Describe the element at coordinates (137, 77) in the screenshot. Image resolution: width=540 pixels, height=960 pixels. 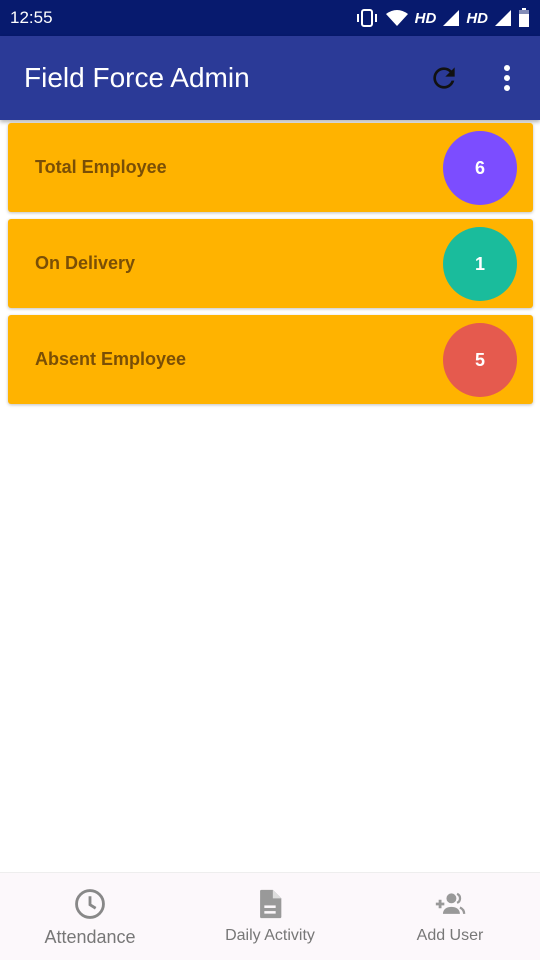
I see `app-title: Field Force Admin` at that location.